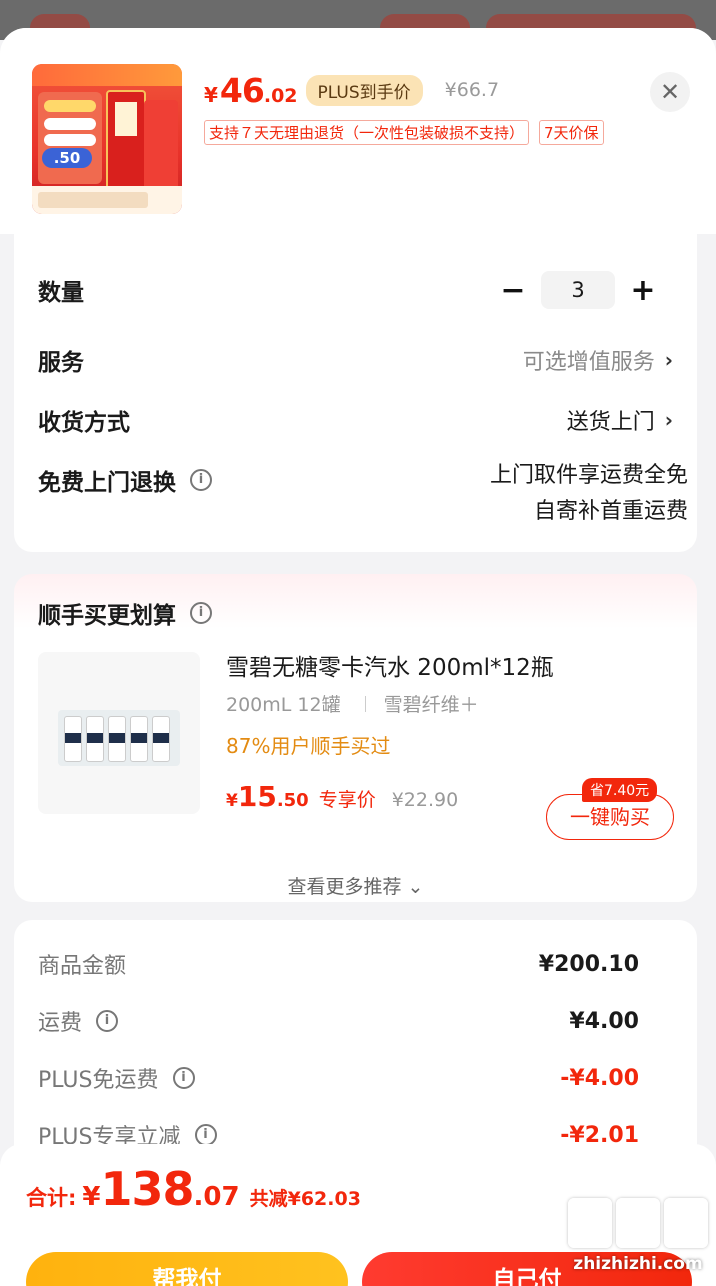 The image size is (716, 1286). What do you see at coordinates (251, 90) in the screenshot?
I see `plus-price: ¥ 46 .02` at bounding box center [251, 90].